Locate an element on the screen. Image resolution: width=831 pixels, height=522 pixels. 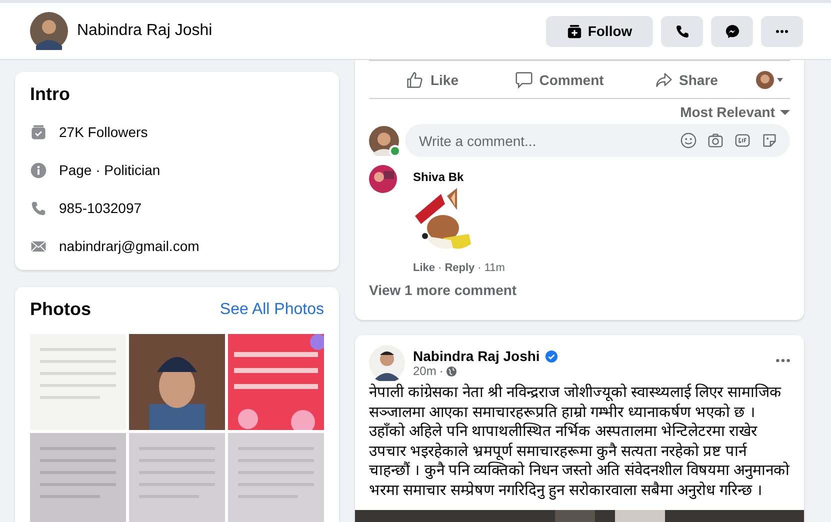
follow-icon is located at coordinates (574, 31).